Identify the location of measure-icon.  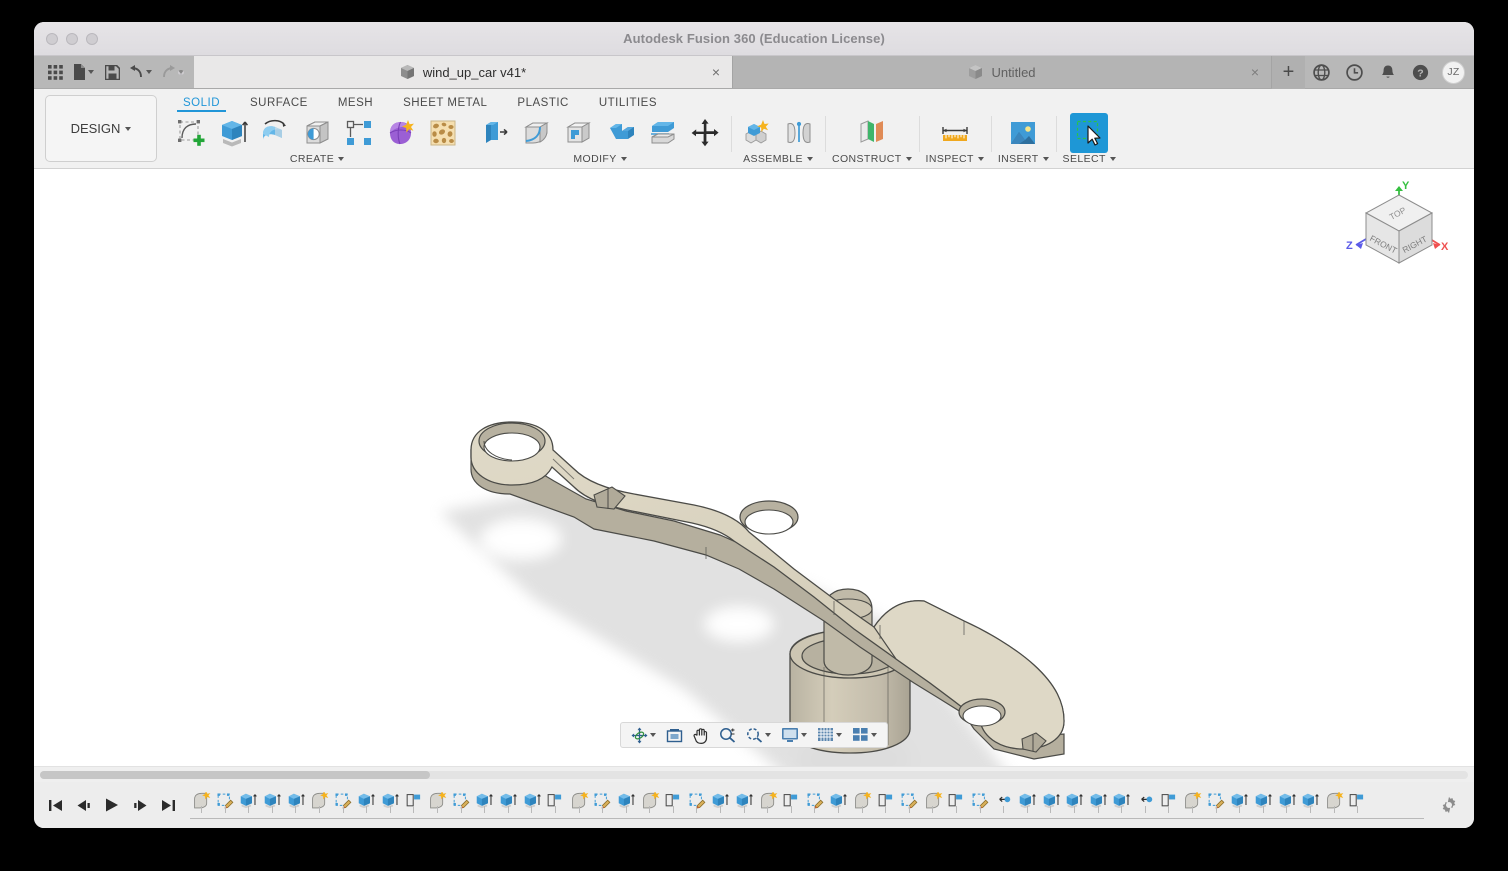
(955, 133).